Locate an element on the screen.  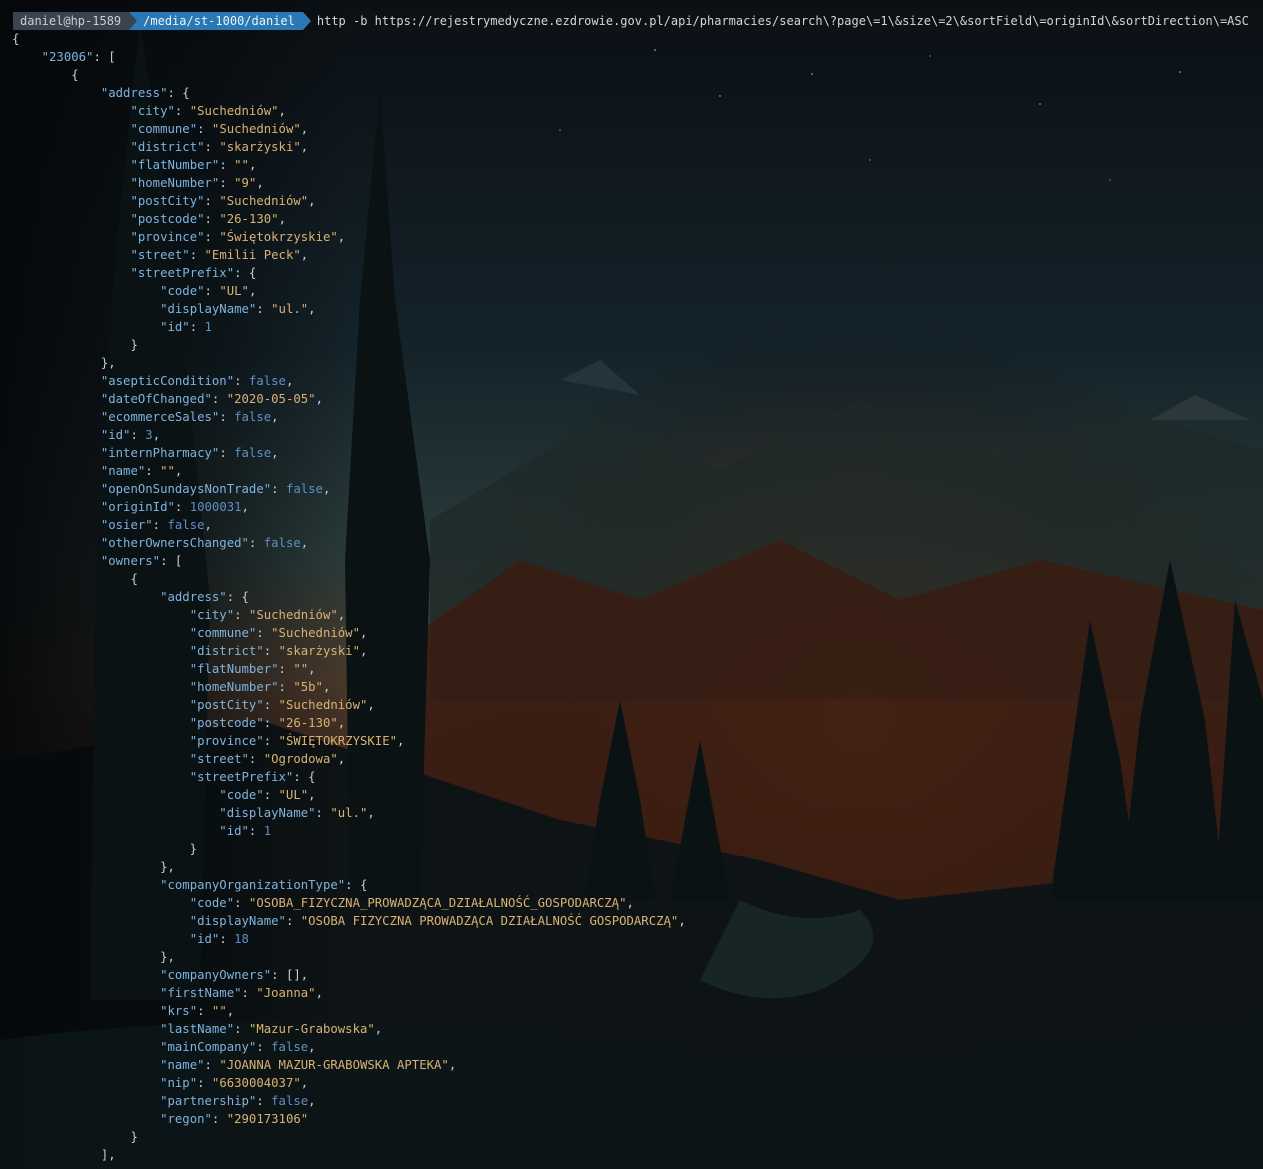
output-line: "postCity": "Suchedniów", is located at coordinates (349, 201).